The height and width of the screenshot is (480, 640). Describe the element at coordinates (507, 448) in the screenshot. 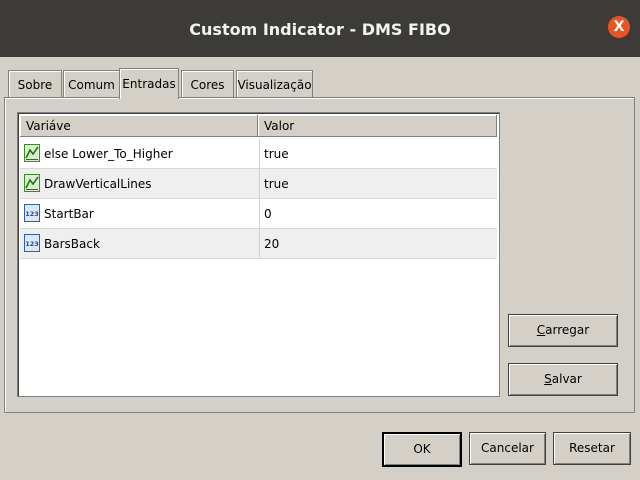

I see `cancel-button: Cancelar` at that location.